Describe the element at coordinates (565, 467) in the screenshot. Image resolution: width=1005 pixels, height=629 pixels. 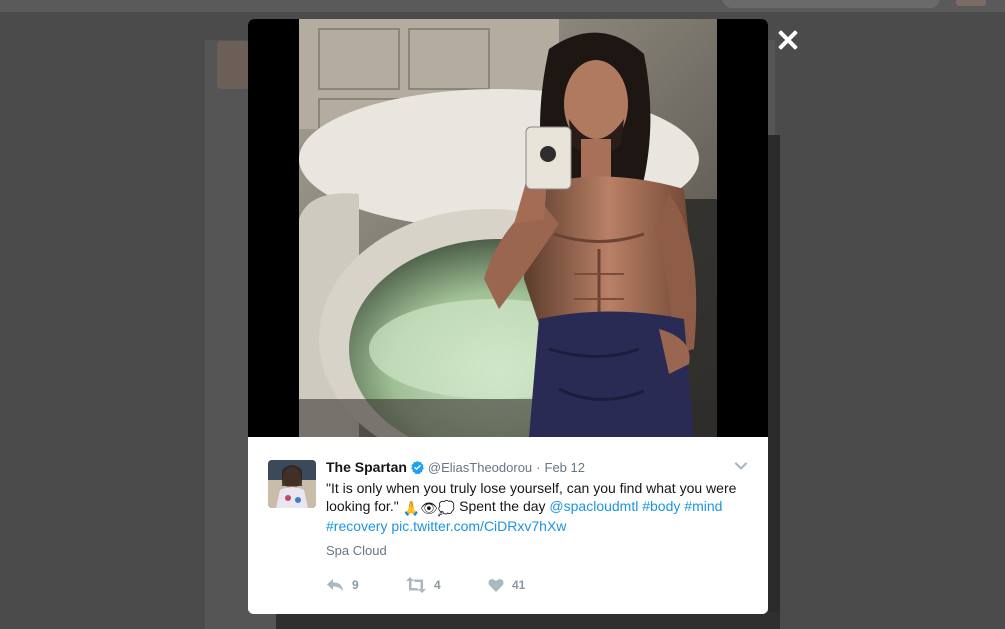
I see `tweet-timestamp: Feb 12` at that location.